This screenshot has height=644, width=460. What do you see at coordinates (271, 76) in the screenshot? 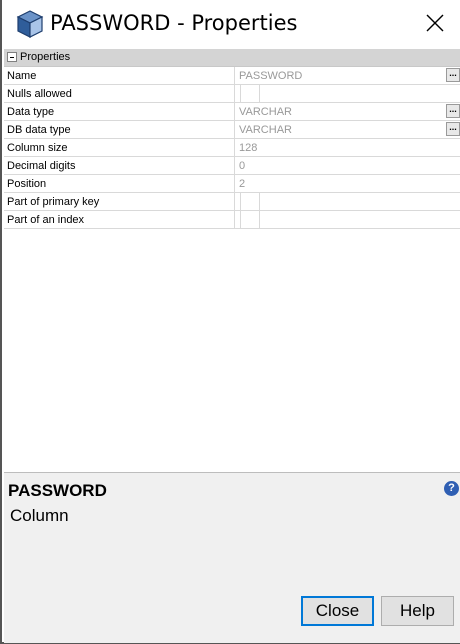
I see `property-value: PASSWORD` at bounding box center [271, 76].